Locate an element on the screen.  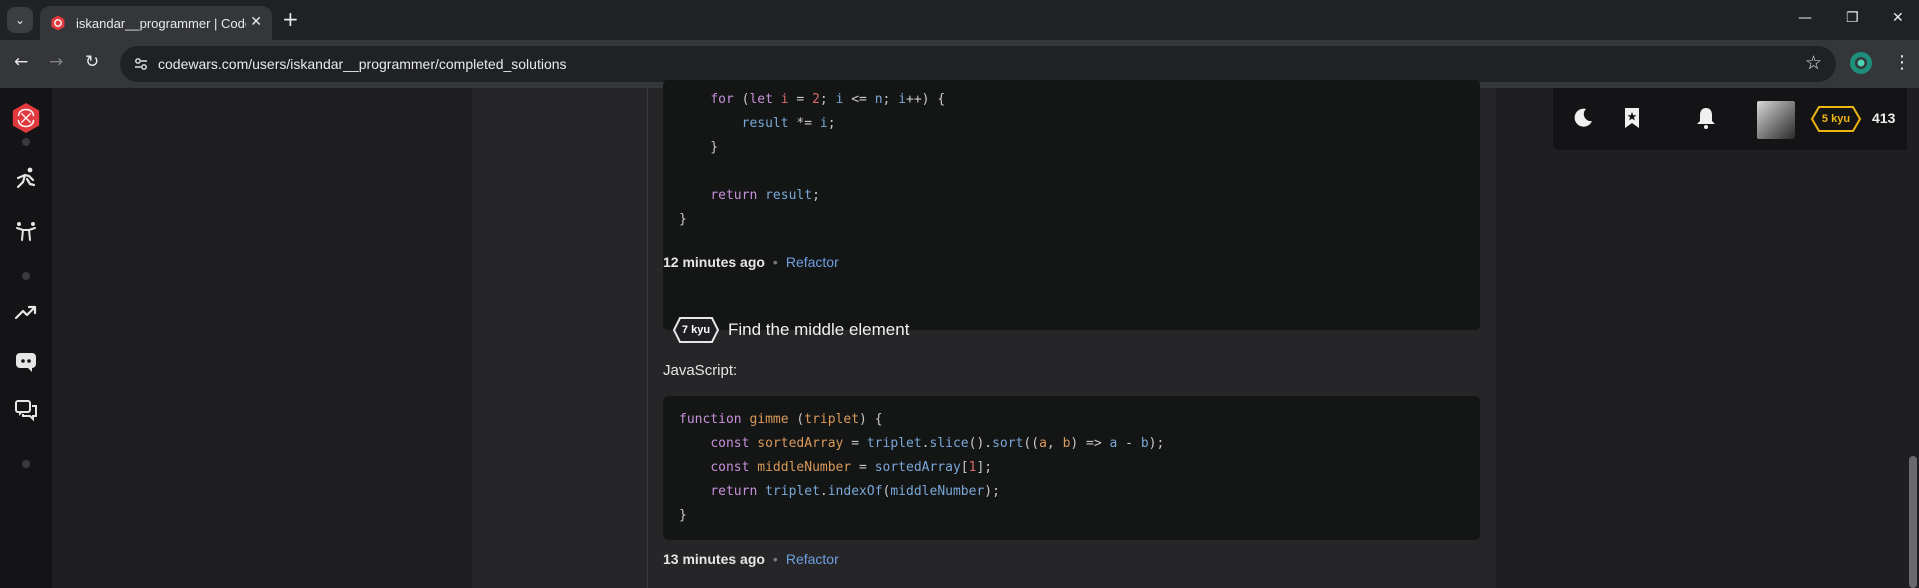
user-toolbar is located at coordinates (1736, 119).